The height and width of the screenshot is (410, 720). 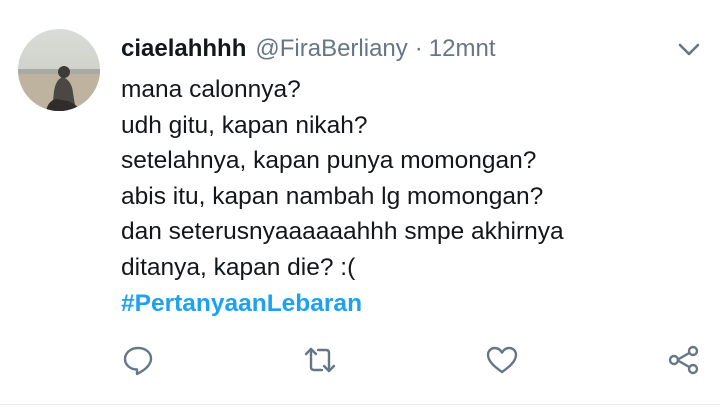 What do you see at coordinates (332, 196) in the screenshot?
I see `tweet-text-line: abis itu, kapan nambah lg momongan?` at bounding box center [332, 196].